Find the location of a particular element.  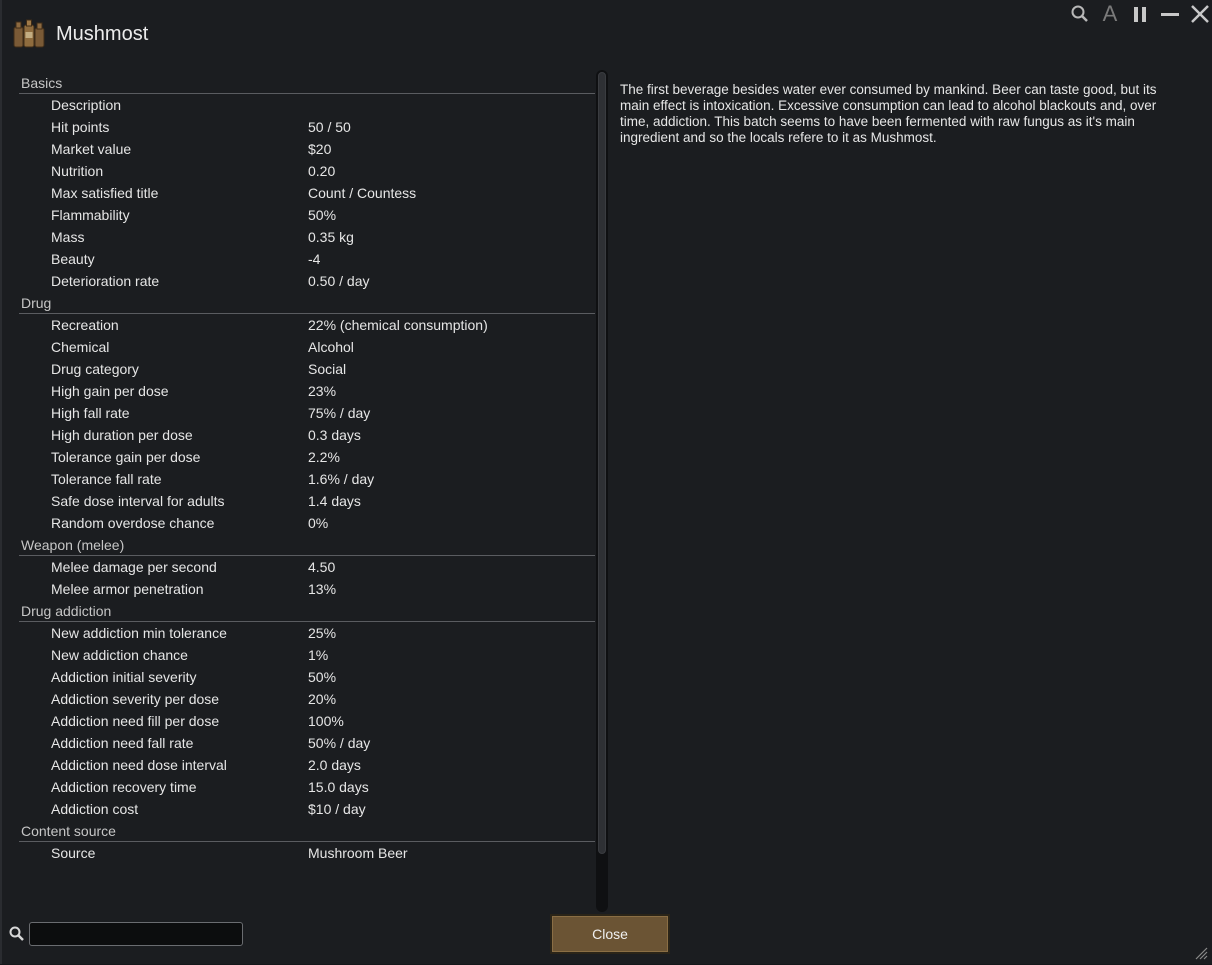

stat-label: Safe dose interval for adults is located at coordinates (138, 501).